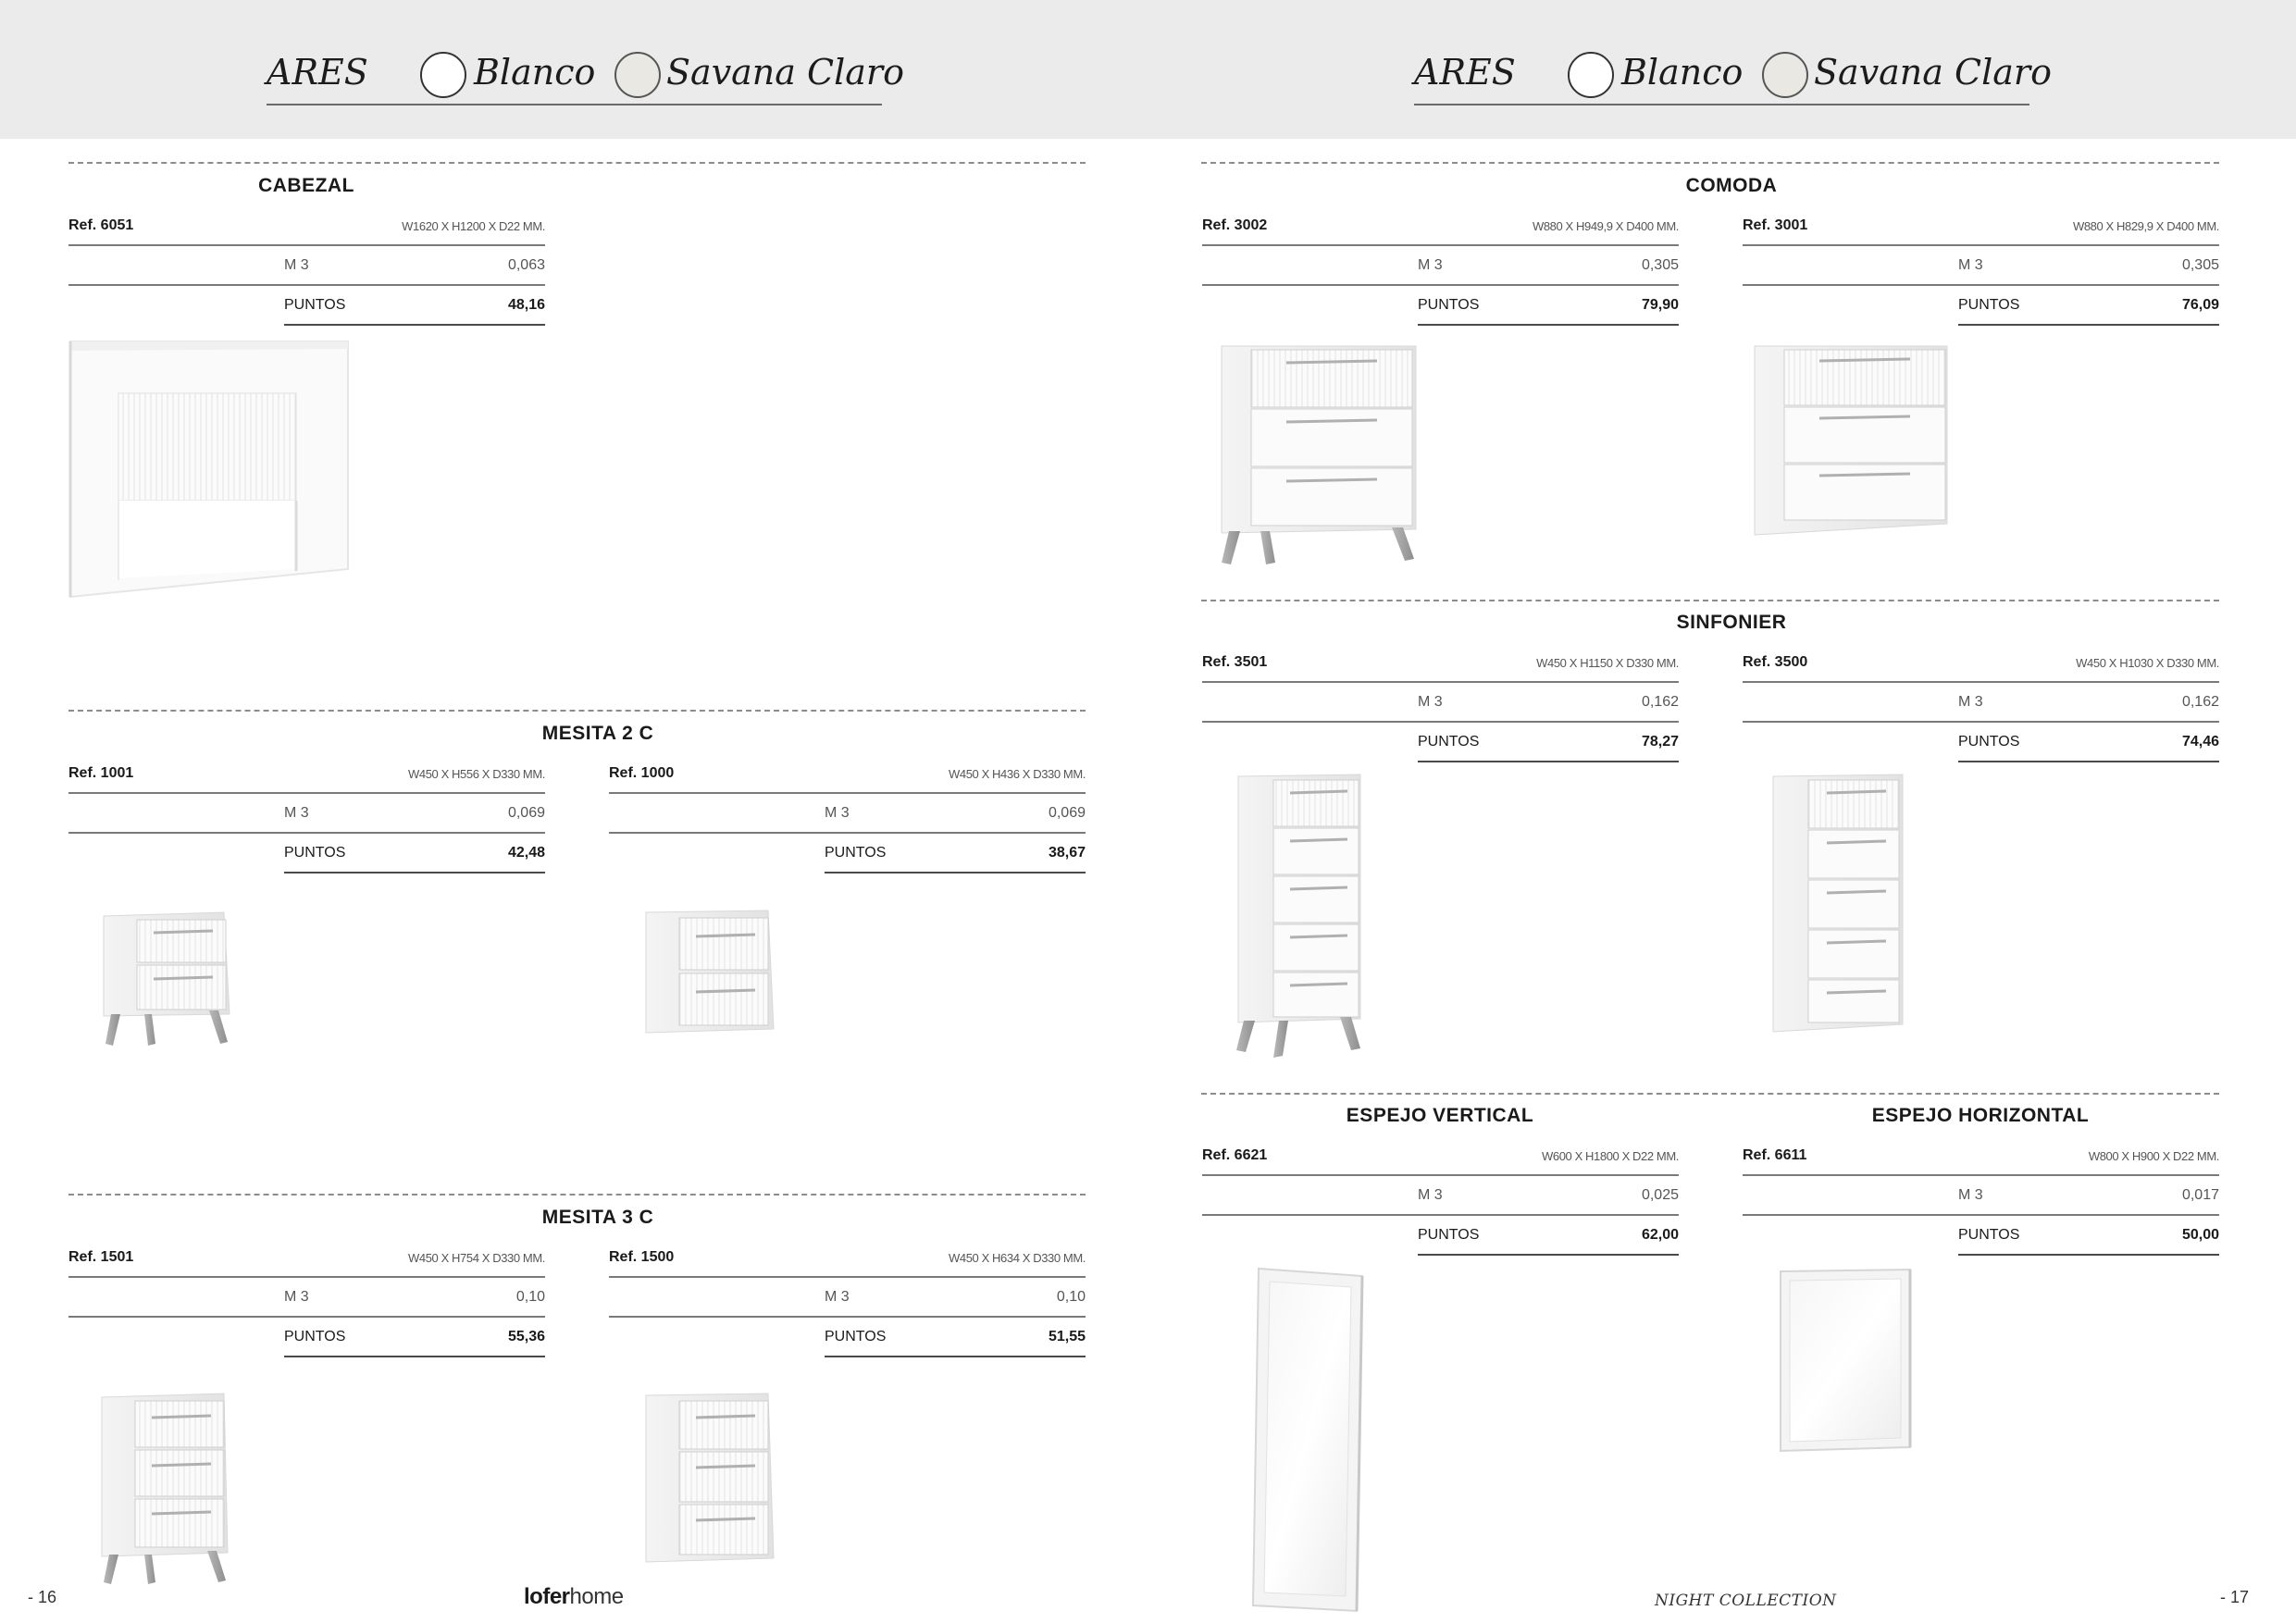 The width and height of the screenshot is (2296, 1623). What do you see at coordinates (1235, 1155) in the screenshot?
I see `product-ref: Ref. 6621` at bounding box center [1235, 1155].